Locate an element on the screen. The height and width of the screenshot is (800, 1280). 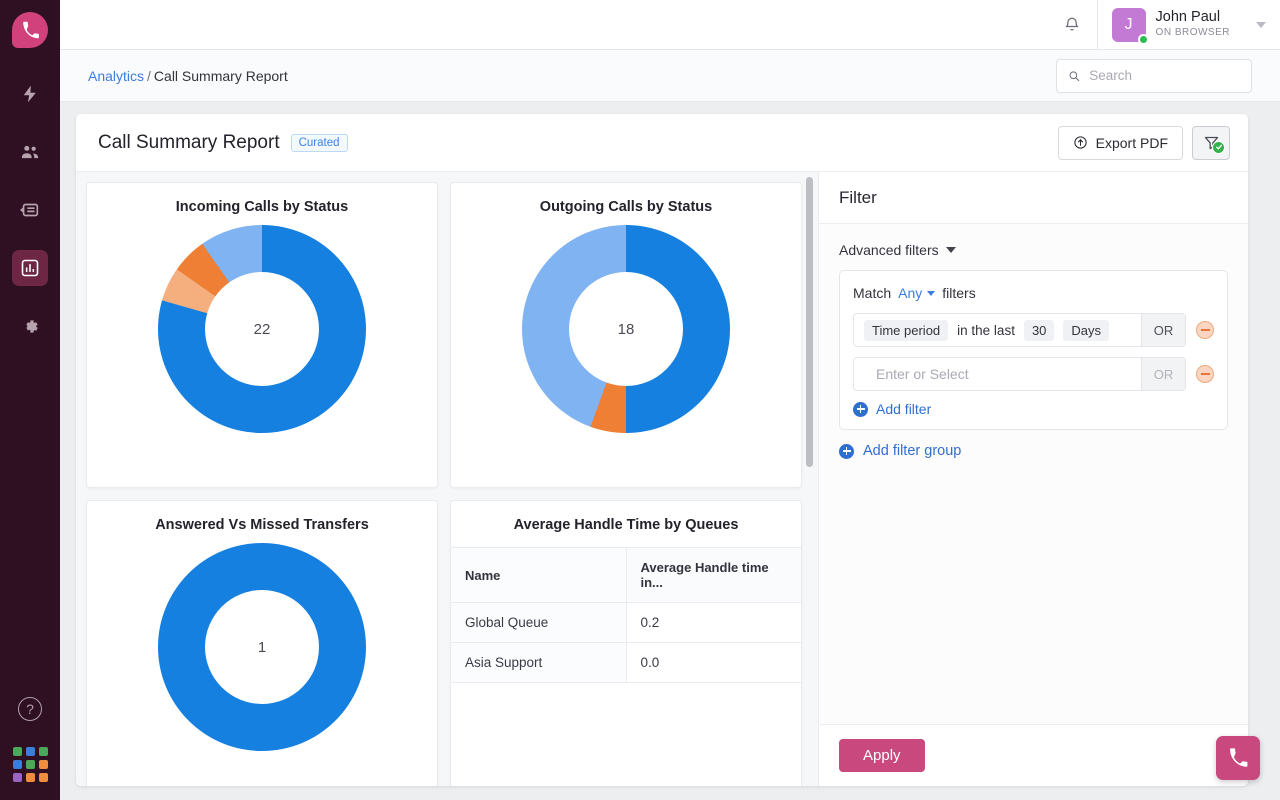
filter-toggle-button is located at coordinates (1211, 142).